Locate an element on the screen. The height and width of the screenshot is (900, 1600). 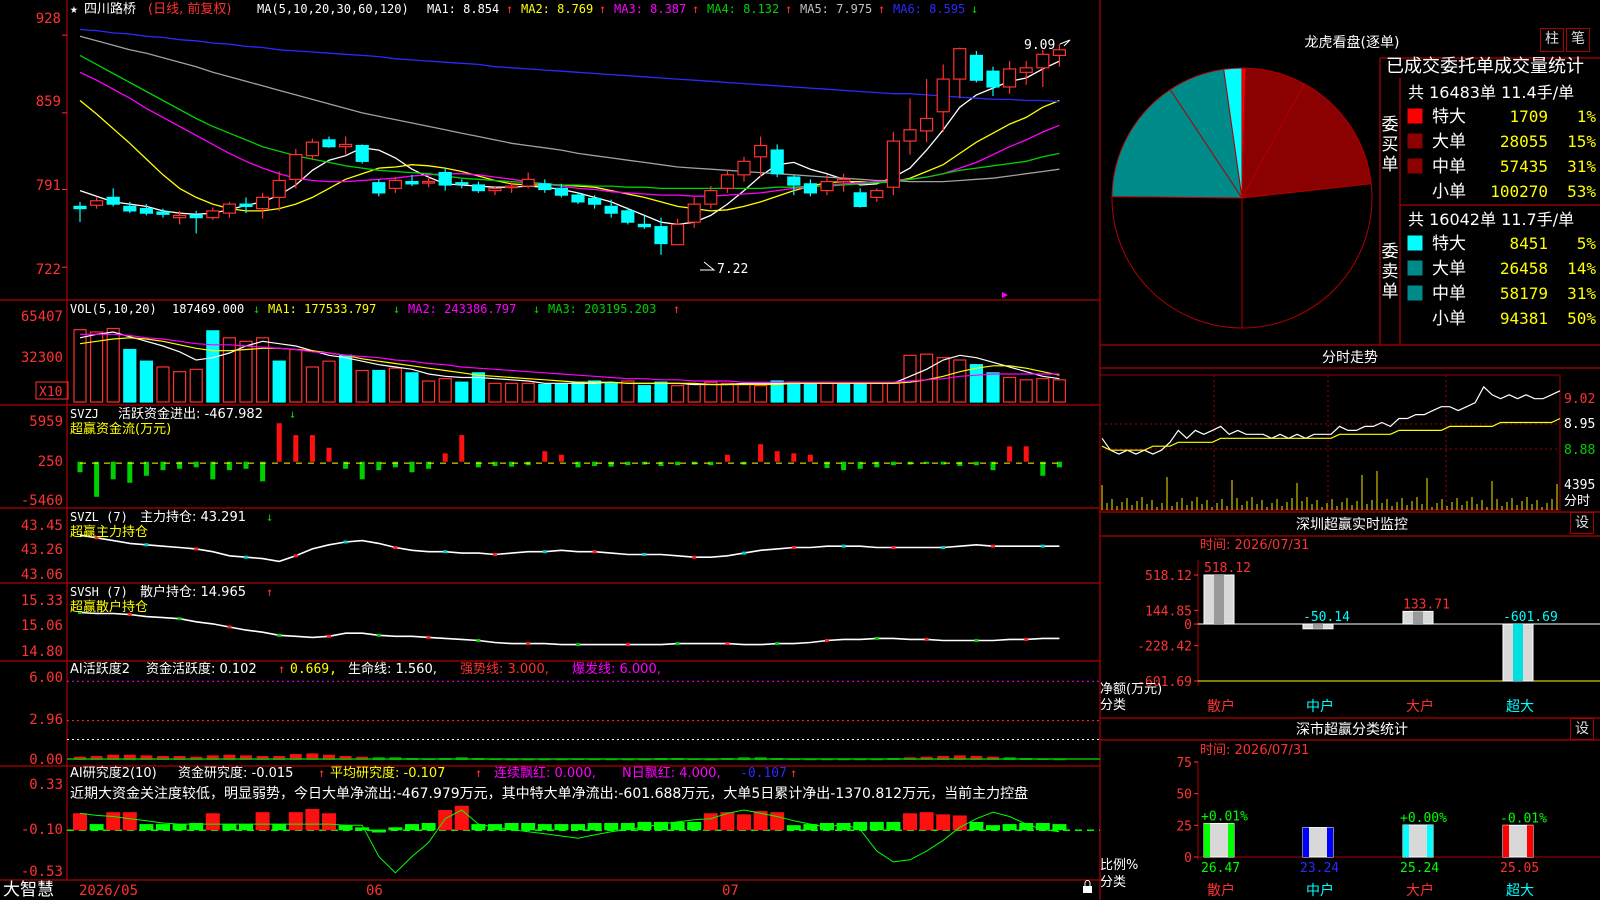
stats-category: 超大 is located at coordinates (1520, 891).